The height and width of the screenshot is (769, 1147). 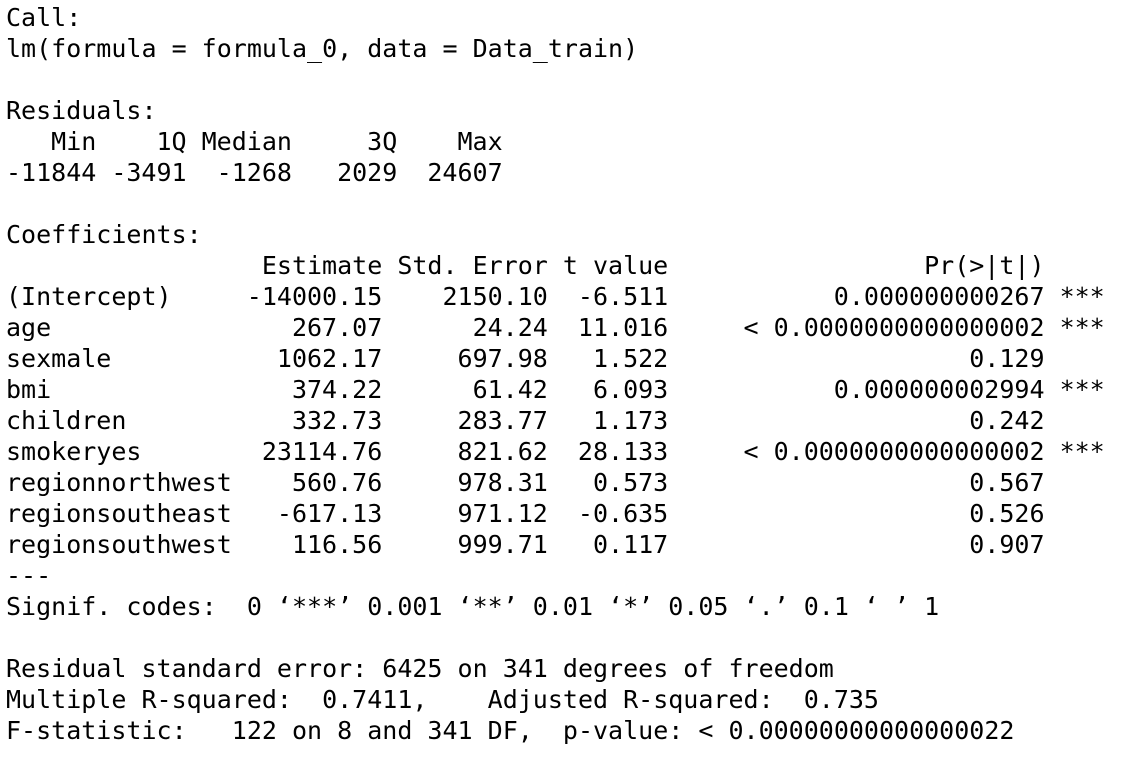 I want to click on coef-std-error: 978.31, so click(x=502, y=482).